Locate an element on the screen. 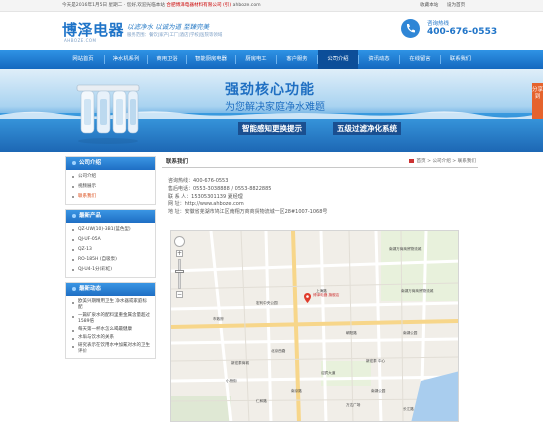 The image size is (543, 422). news-link: 欧美兴期精用卫生 净水器或家庭标配 is located at coordinates (110, 305).